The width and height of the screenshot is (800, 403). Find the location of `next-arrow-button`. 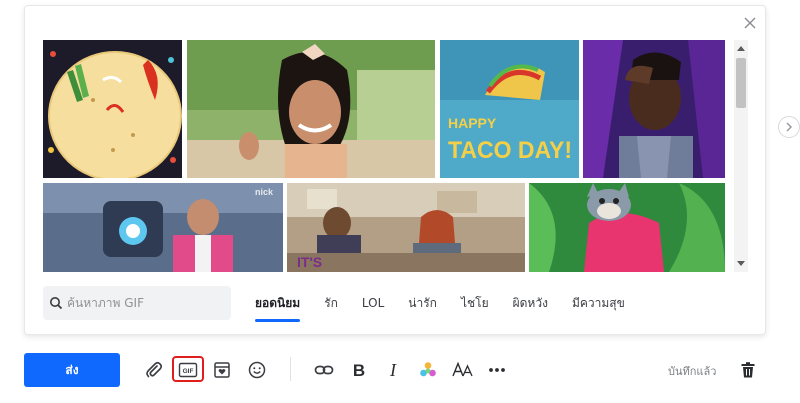

next-arrow-button is located at coordinates (789, 127).